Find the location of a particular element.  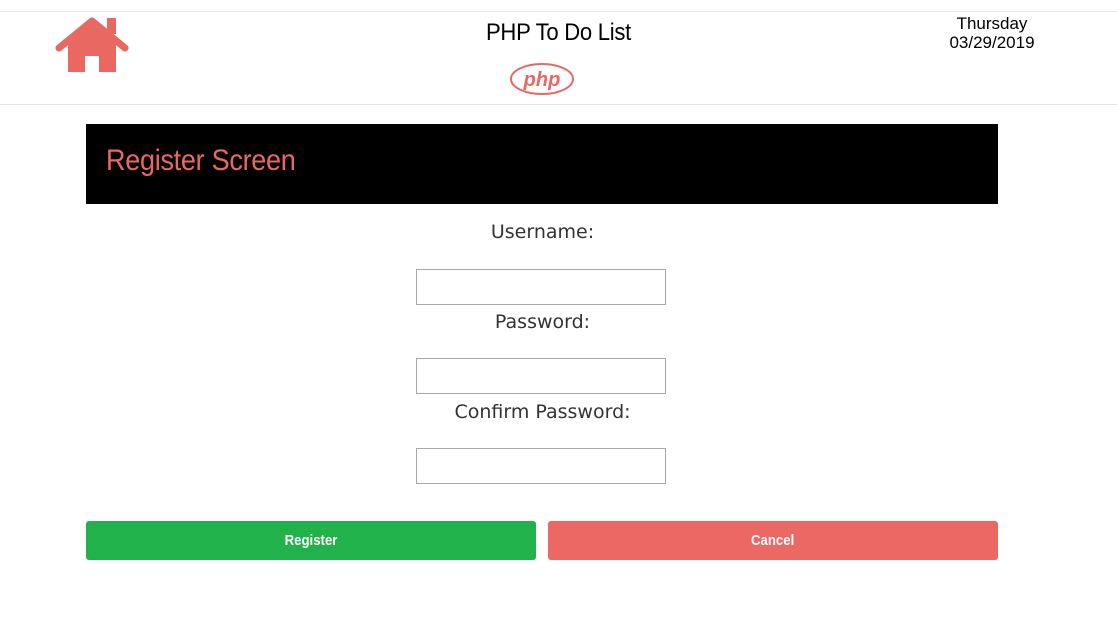

register-button-label: Register is located at coordinates (311, 540).